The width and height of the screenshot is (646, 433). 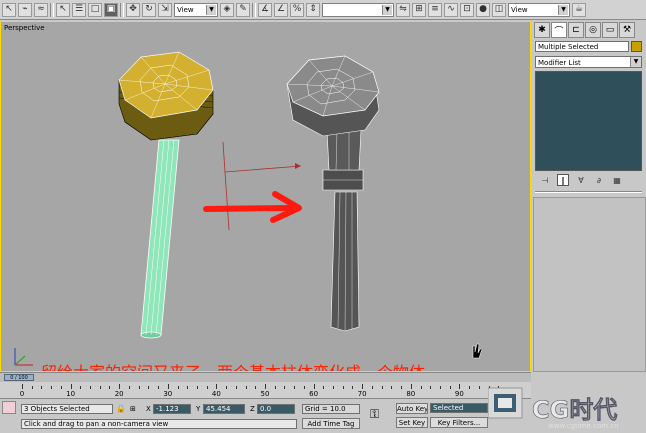 What do you see at coordinates (9, 9) in the screenshot?
I see `select-link-icon: ↖` at bounding box center [9, 9].